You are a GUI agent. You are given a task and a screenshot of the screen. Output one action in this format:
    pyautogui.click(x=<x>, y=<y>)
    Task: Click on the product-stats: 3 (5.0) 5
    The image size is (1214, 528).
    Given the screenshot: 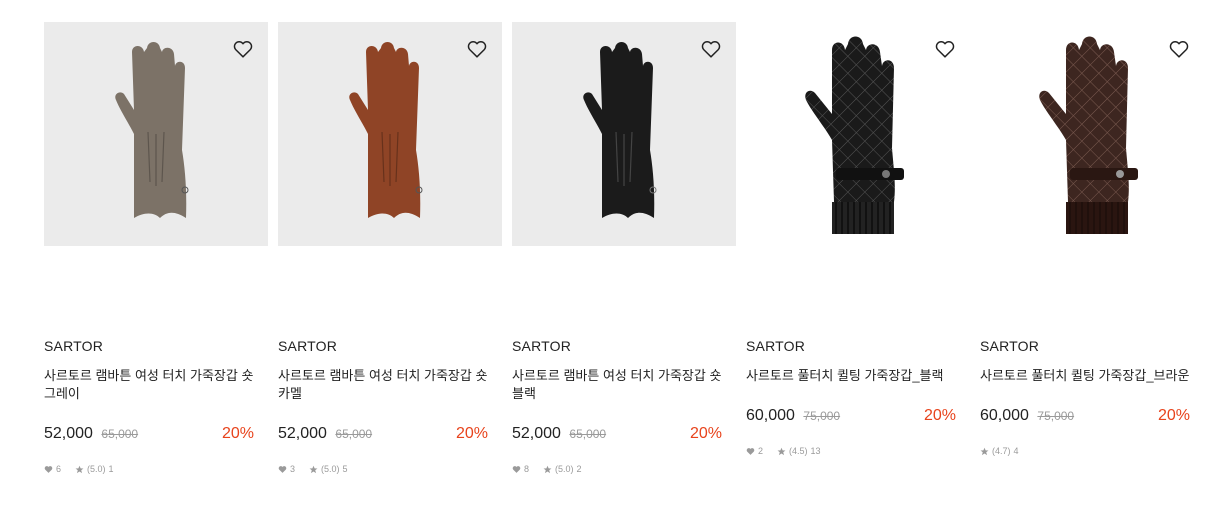 What is the action you would take?
    pyautogui.click(x=313, y=469)
    